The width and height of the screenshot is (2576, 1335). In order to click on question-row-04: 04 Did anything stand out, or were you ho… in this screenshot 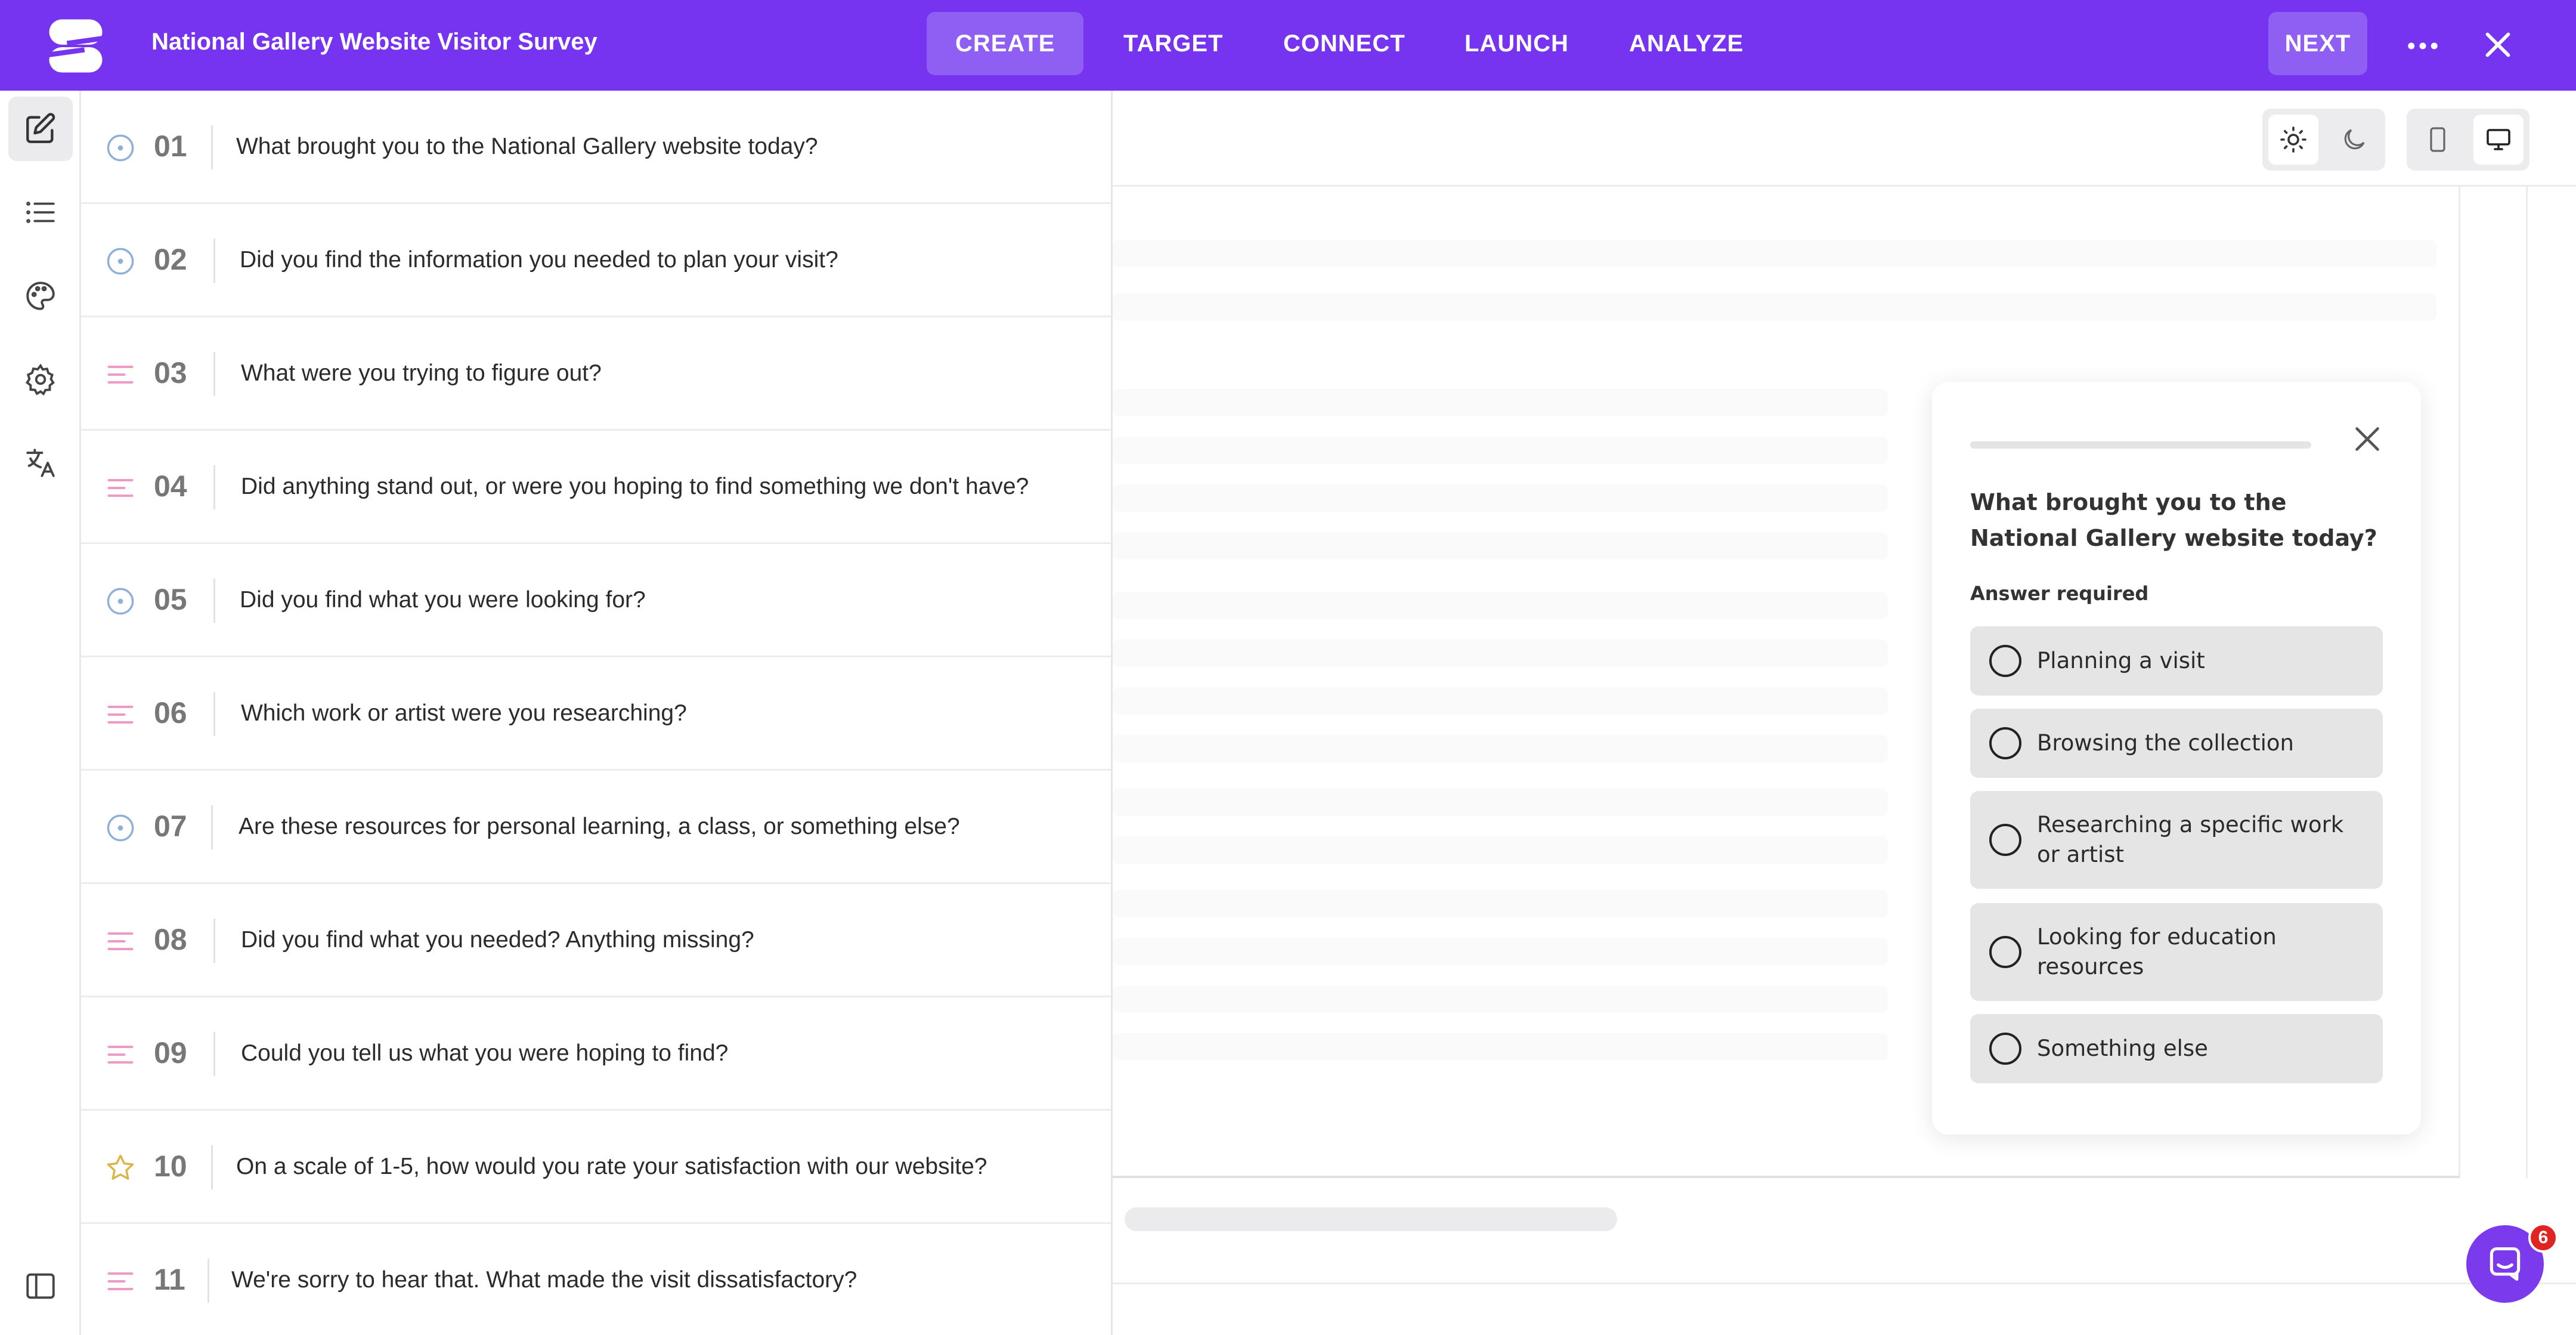, I will do `click(596, 487)`.